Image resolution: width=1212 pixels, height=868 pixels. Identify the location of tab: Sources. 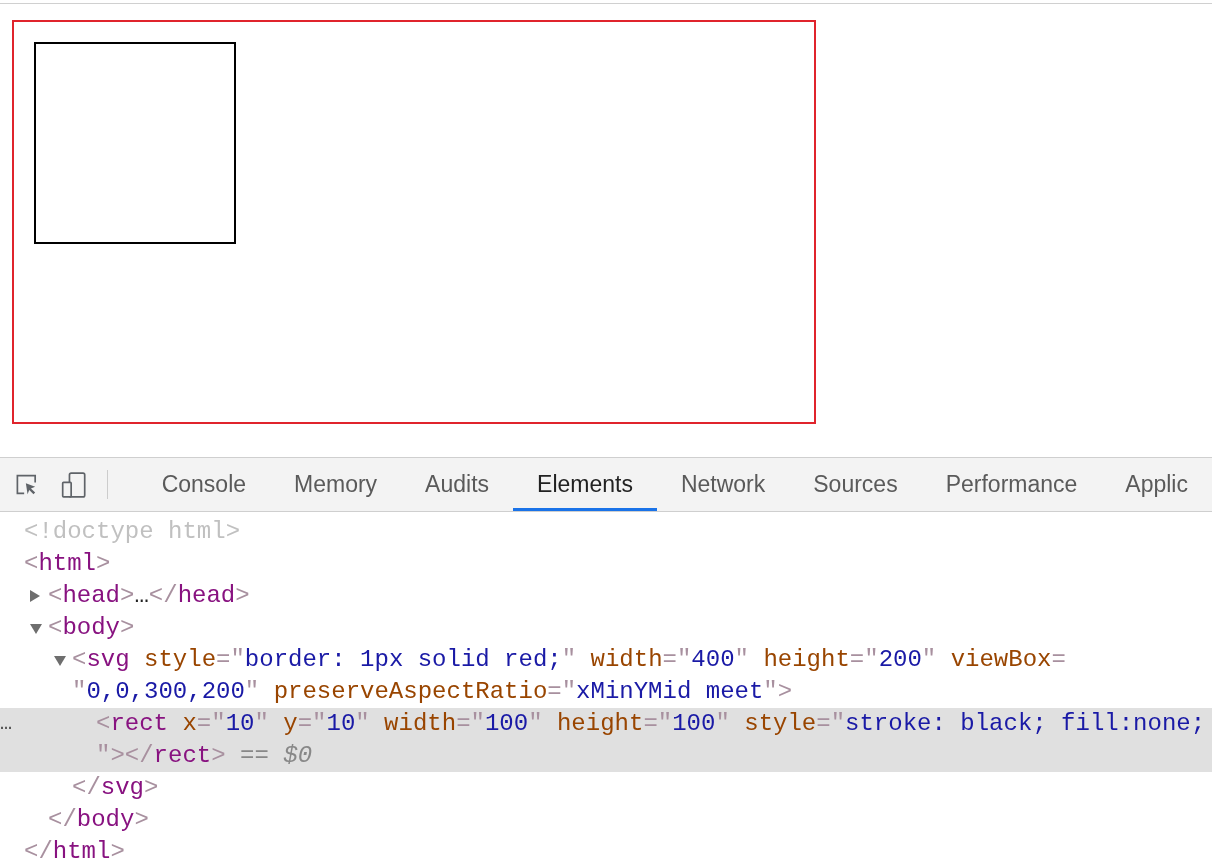
(855, 484).